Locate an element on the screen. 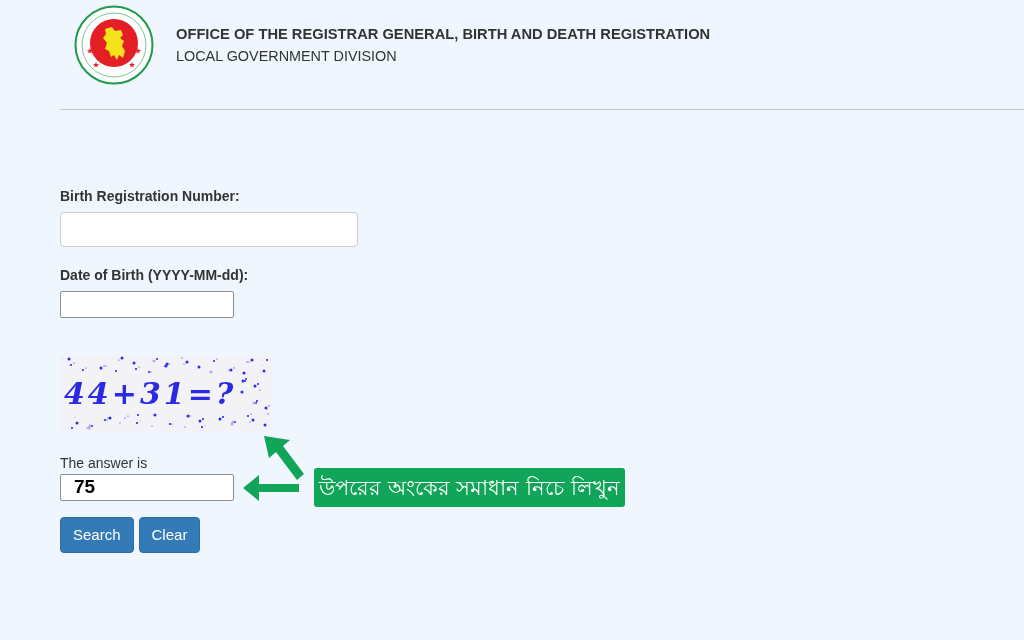  clear-button: Clear is located at coordinates (169, 535).